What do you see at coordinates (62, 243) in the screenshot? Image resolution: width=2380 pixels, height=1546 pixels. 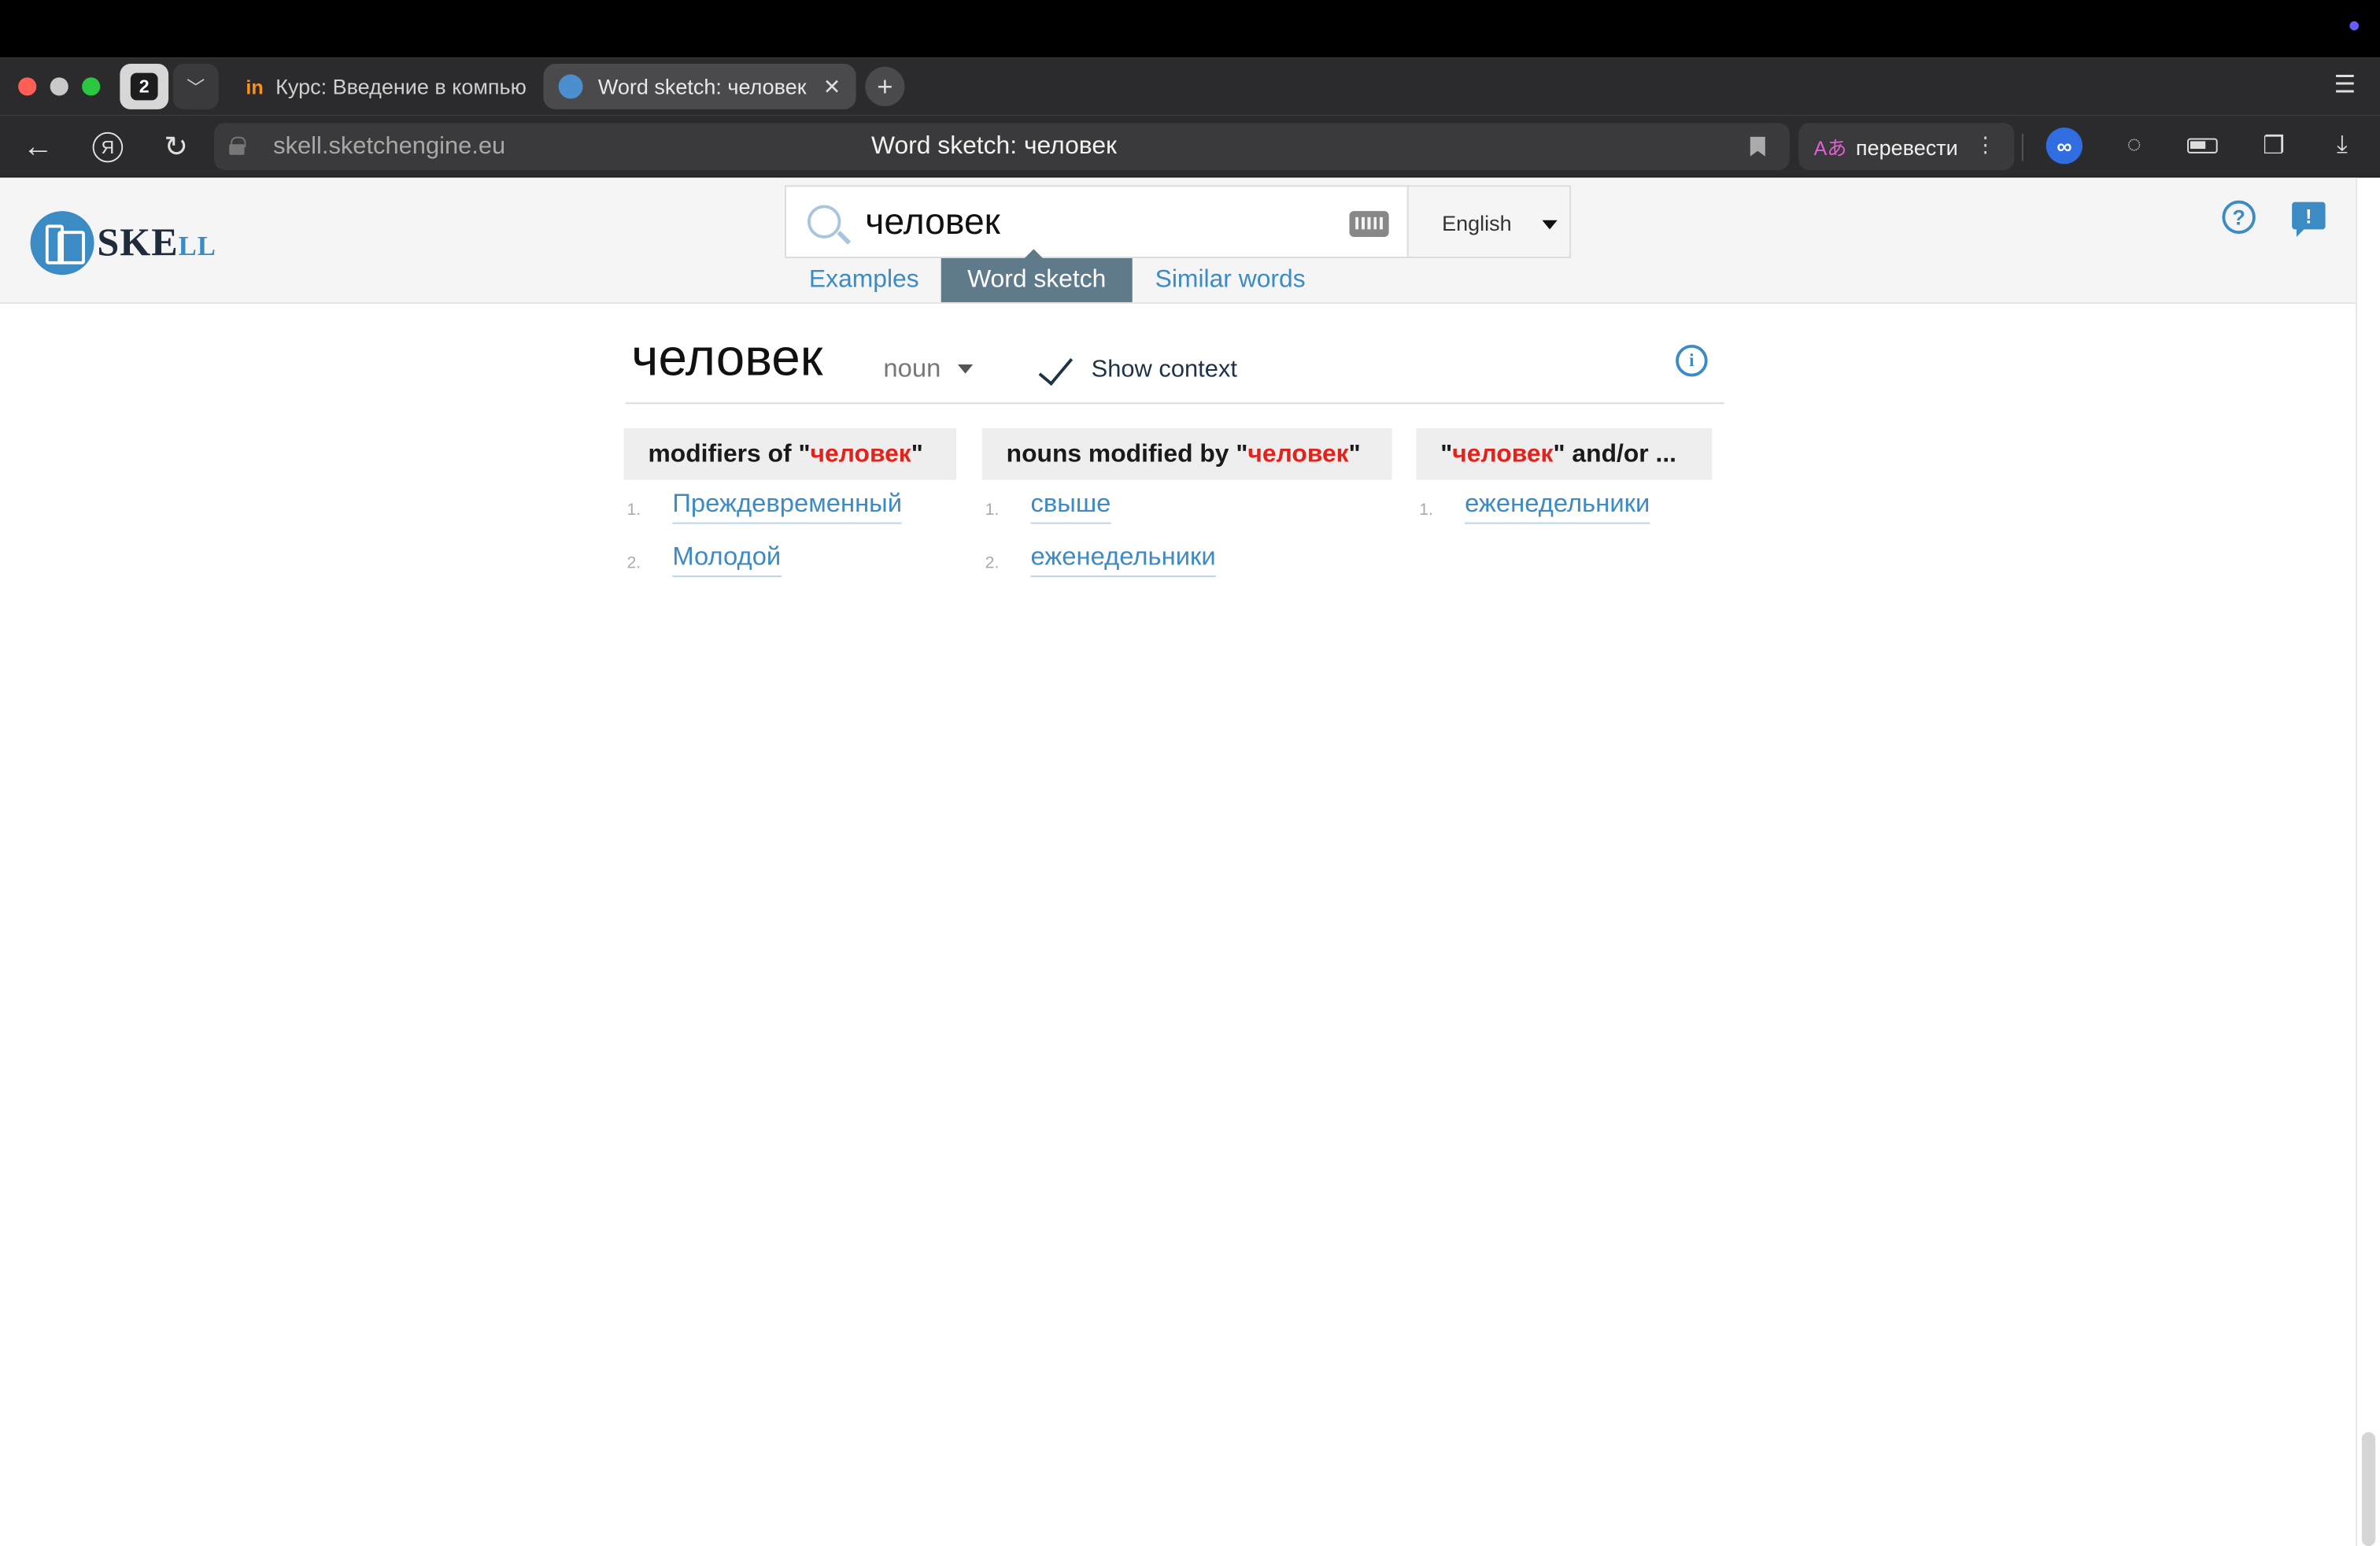 I see `logo-icon` at bounding box center [62, 243].